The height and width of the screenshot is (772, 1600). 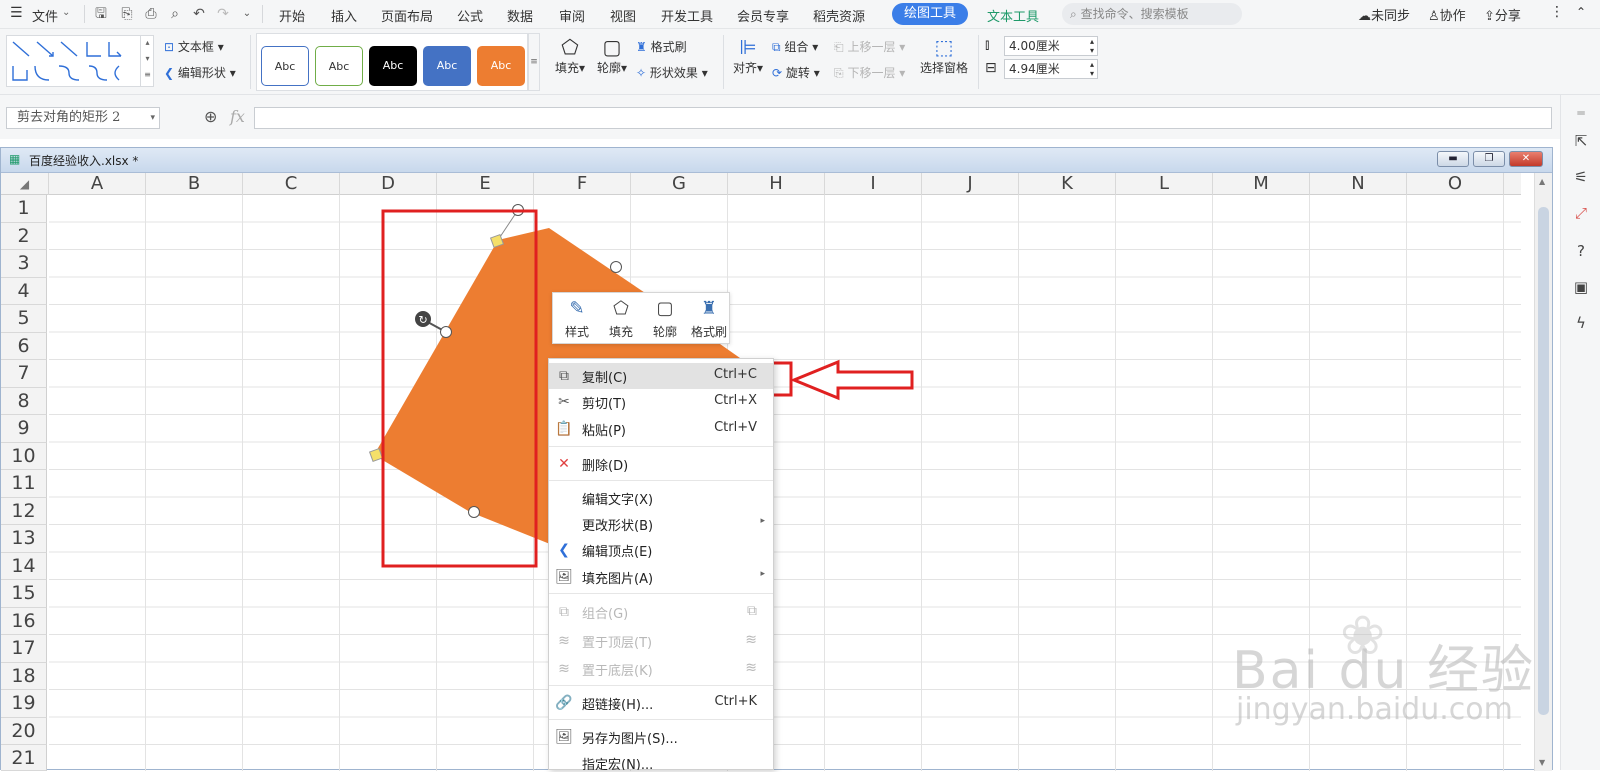 I want to click on menu-item-bring-to-front: ≋ 置于顶层(T) ≋, so click(x=661, y=641).